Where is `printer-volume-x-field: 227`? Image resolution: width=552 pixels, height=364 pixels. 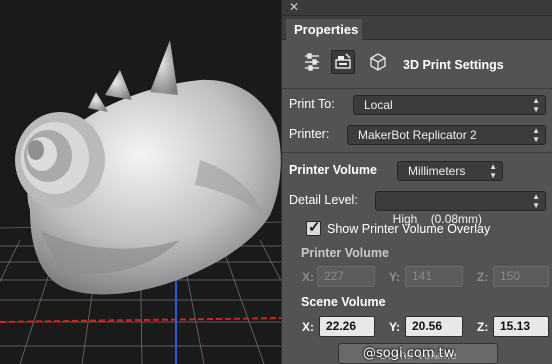
printer-volume-x-field: 227 is located at coordinates (346, 276).